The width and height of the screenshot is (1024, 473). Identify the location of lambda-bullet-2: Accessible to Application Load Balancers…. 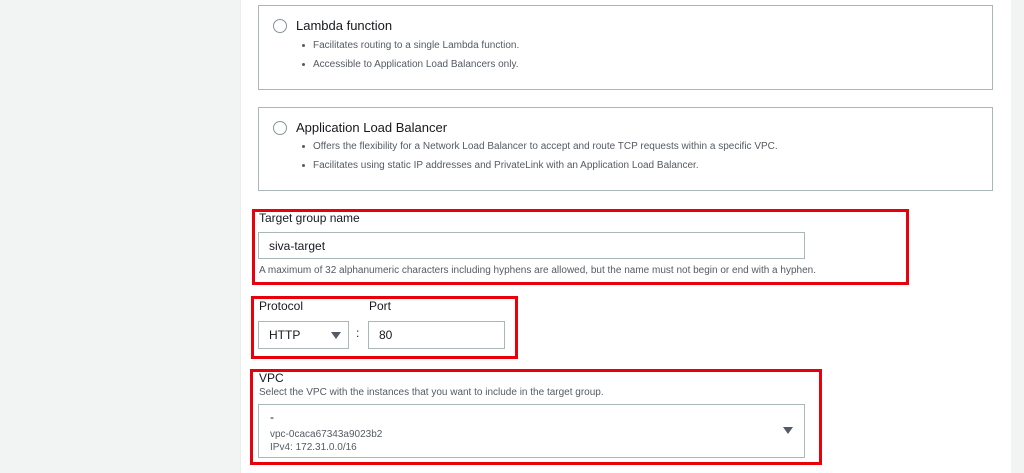
(409, 64).